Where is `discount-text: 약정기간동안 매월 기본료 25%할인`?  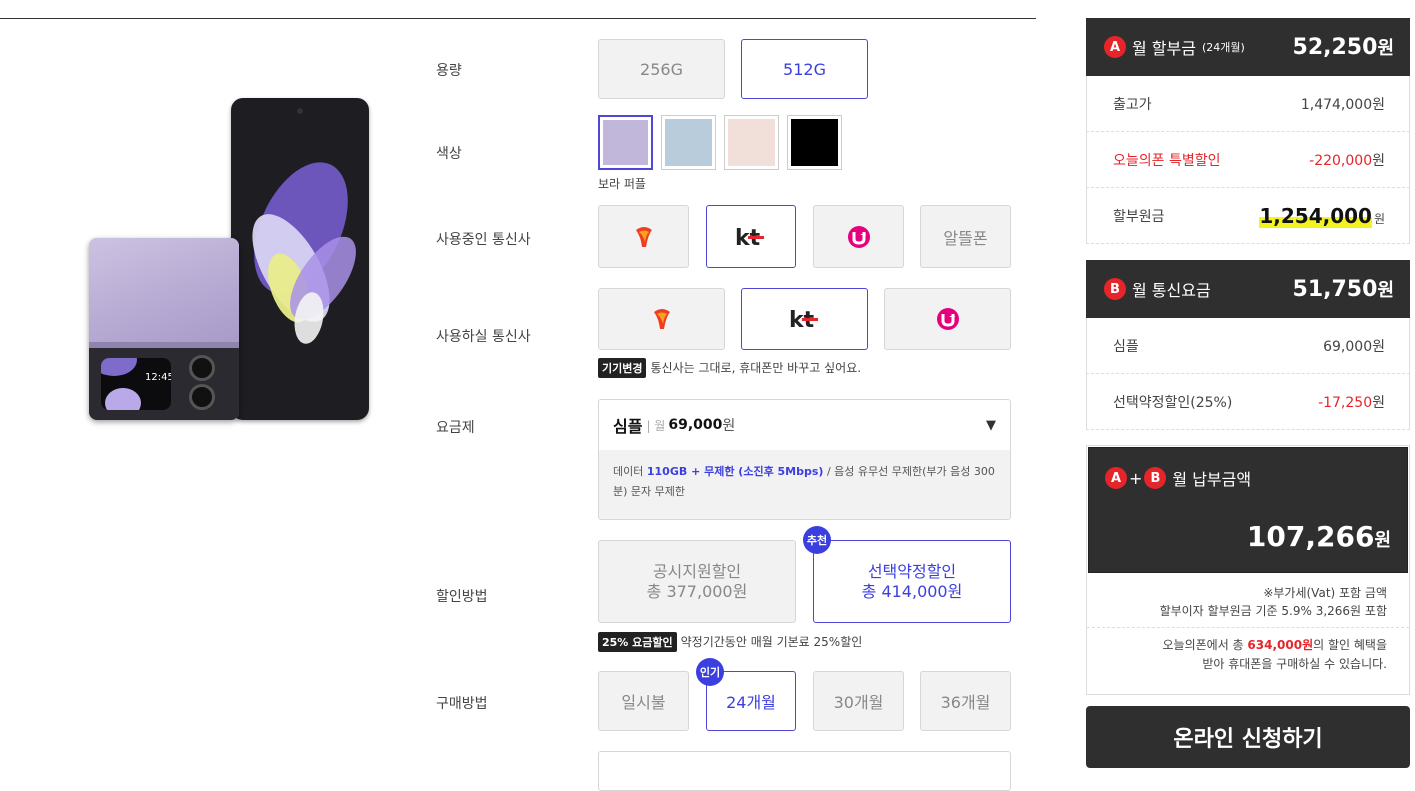
discount-text: 약정기간동안 매월 기본료 25%할인 is located at coordinates (771, 642).